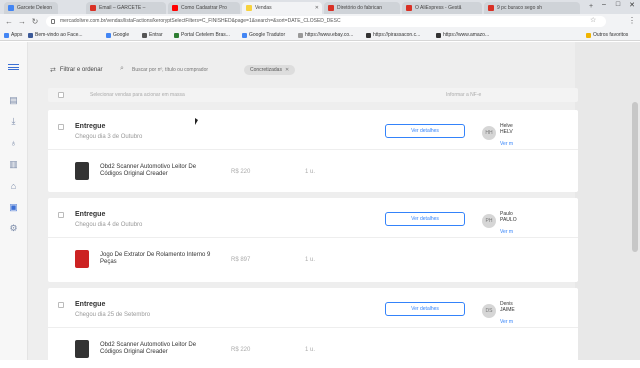  What do you see at coordinates (263, 35) in the screenshot?
I see `bookmark-item: Google Tradutor` at bounding box center [263, 35].